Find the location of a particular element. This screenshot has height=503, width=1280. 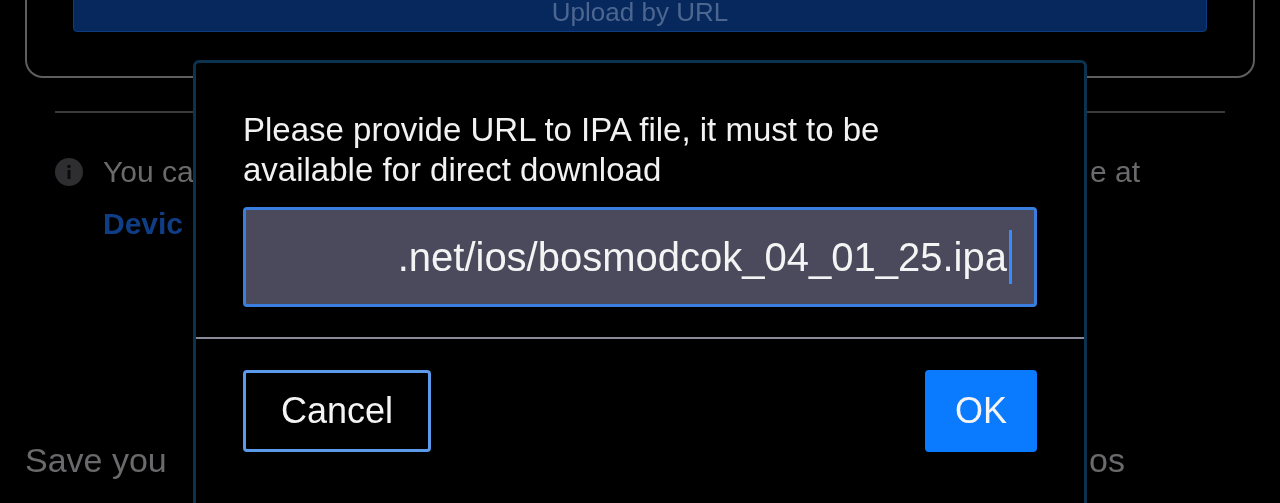

save-text: os is located at coordinates (1107, 460).